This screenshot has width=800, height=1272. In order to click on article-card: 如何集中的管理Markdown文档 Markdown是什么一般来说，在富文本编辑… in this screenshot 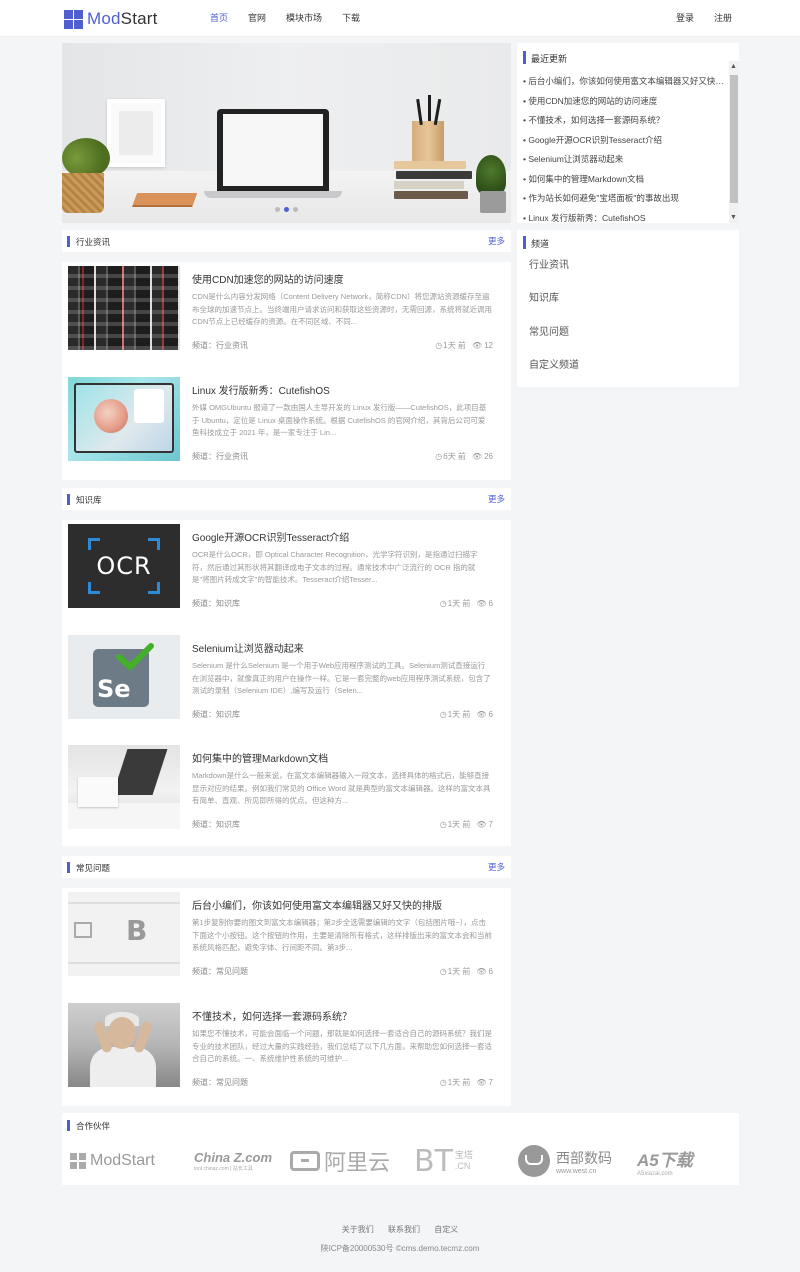, I will do `click(286, 787)`.